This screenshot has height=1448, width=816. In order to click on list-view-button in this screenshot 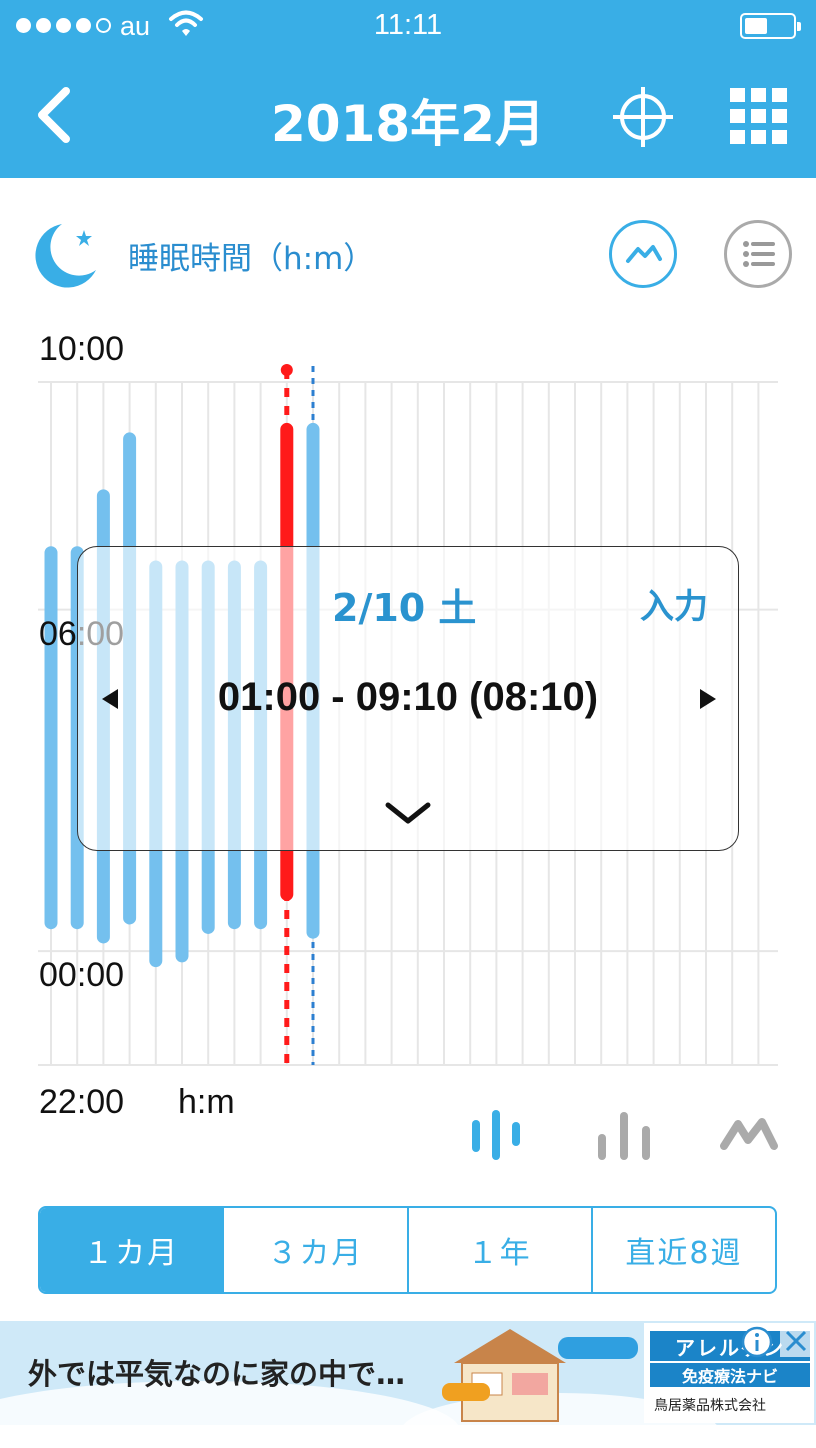, I will do `click(758, 254)`.